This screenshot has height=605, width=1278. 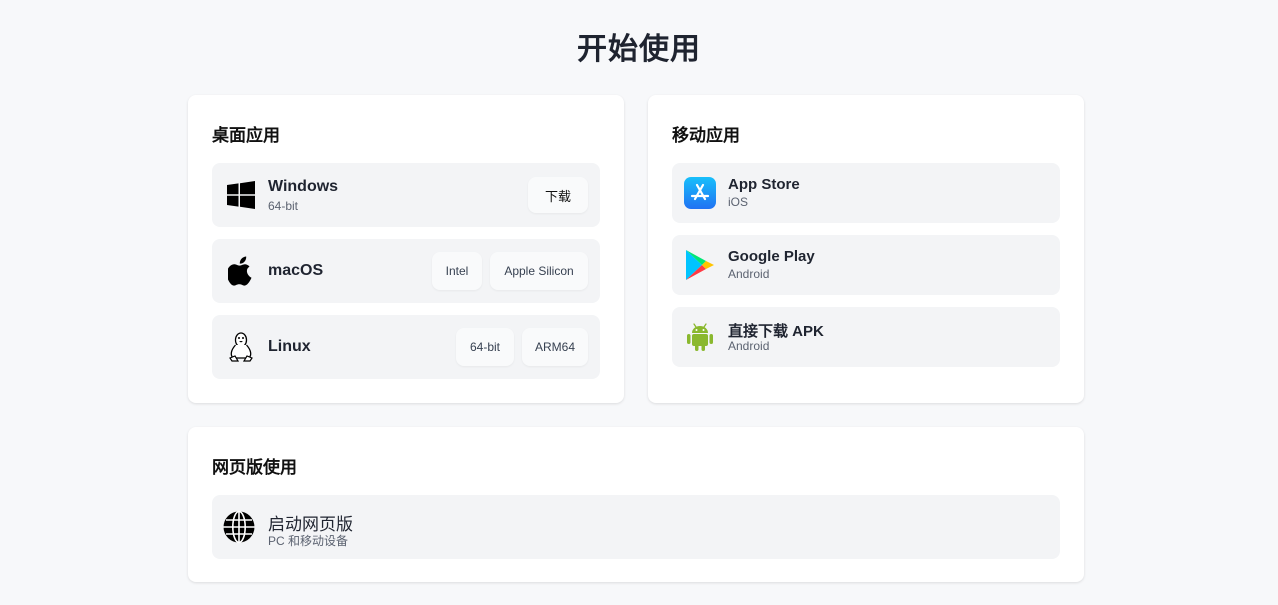 I want to click on app-store-platform: iOS, so click(x=738, y=202).